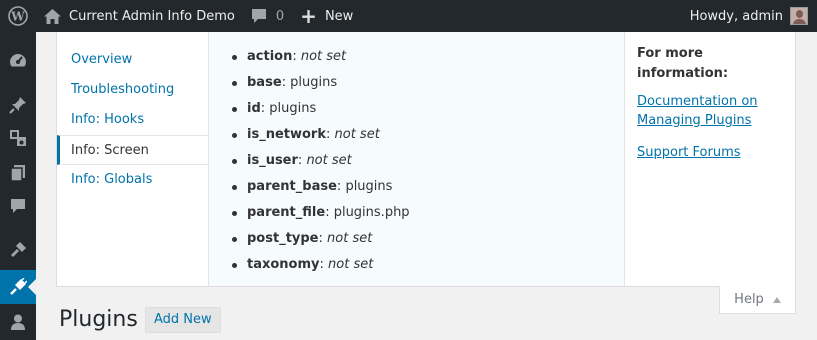  I want to click on wordpress-logo-icon: W, so click(18, 16).